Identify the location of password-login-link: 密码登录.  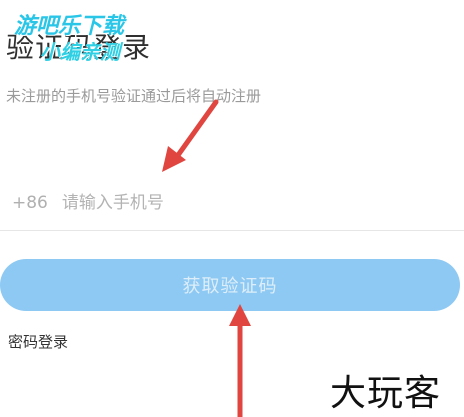
(38, 341).